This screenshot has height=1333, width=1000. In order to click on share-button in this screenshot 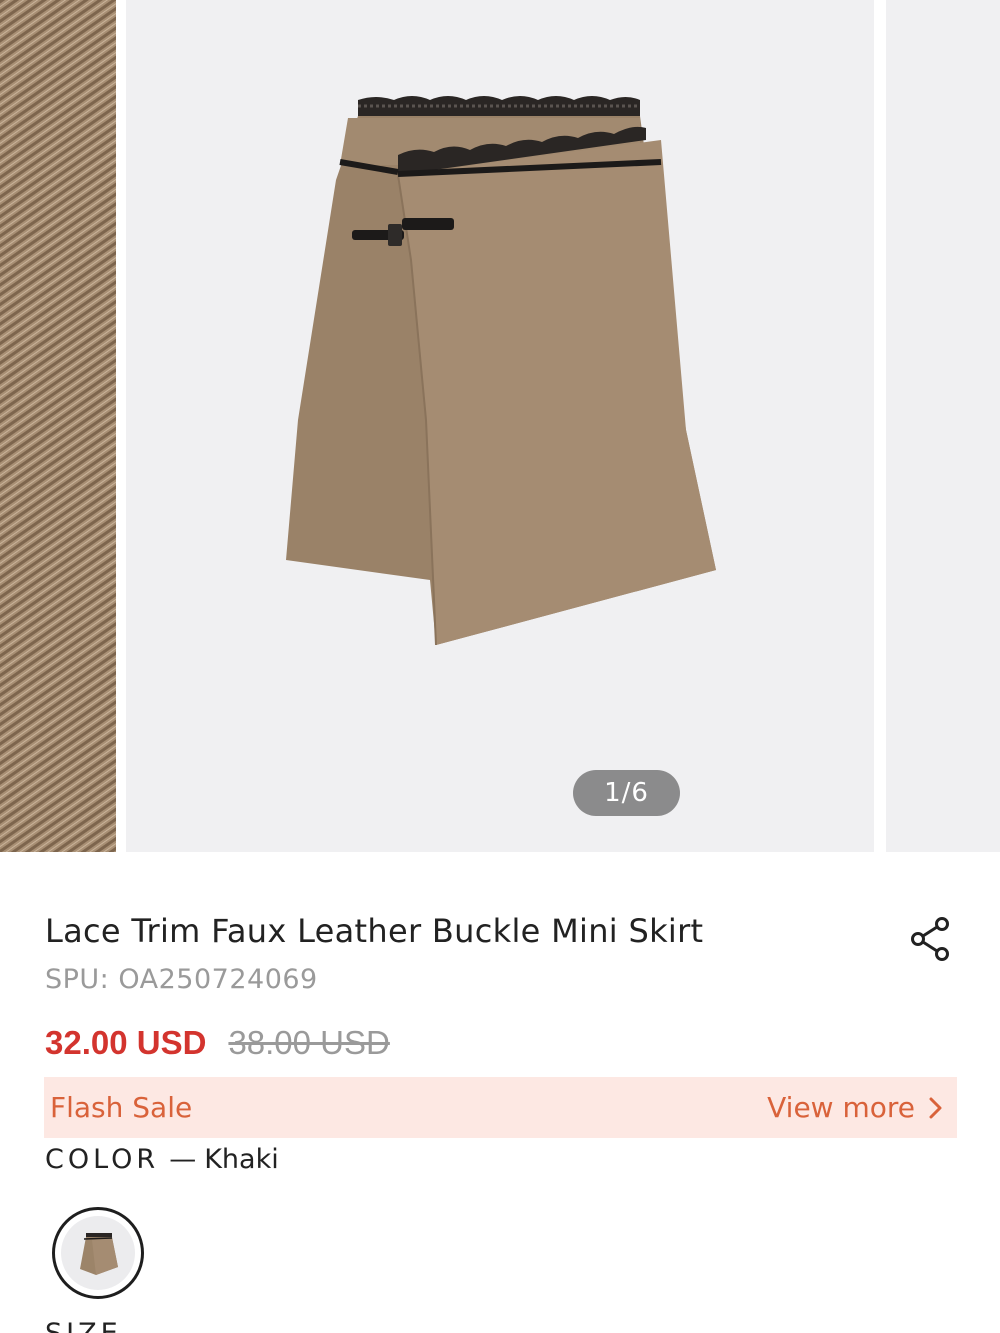, I will do `click(931, 939)`.